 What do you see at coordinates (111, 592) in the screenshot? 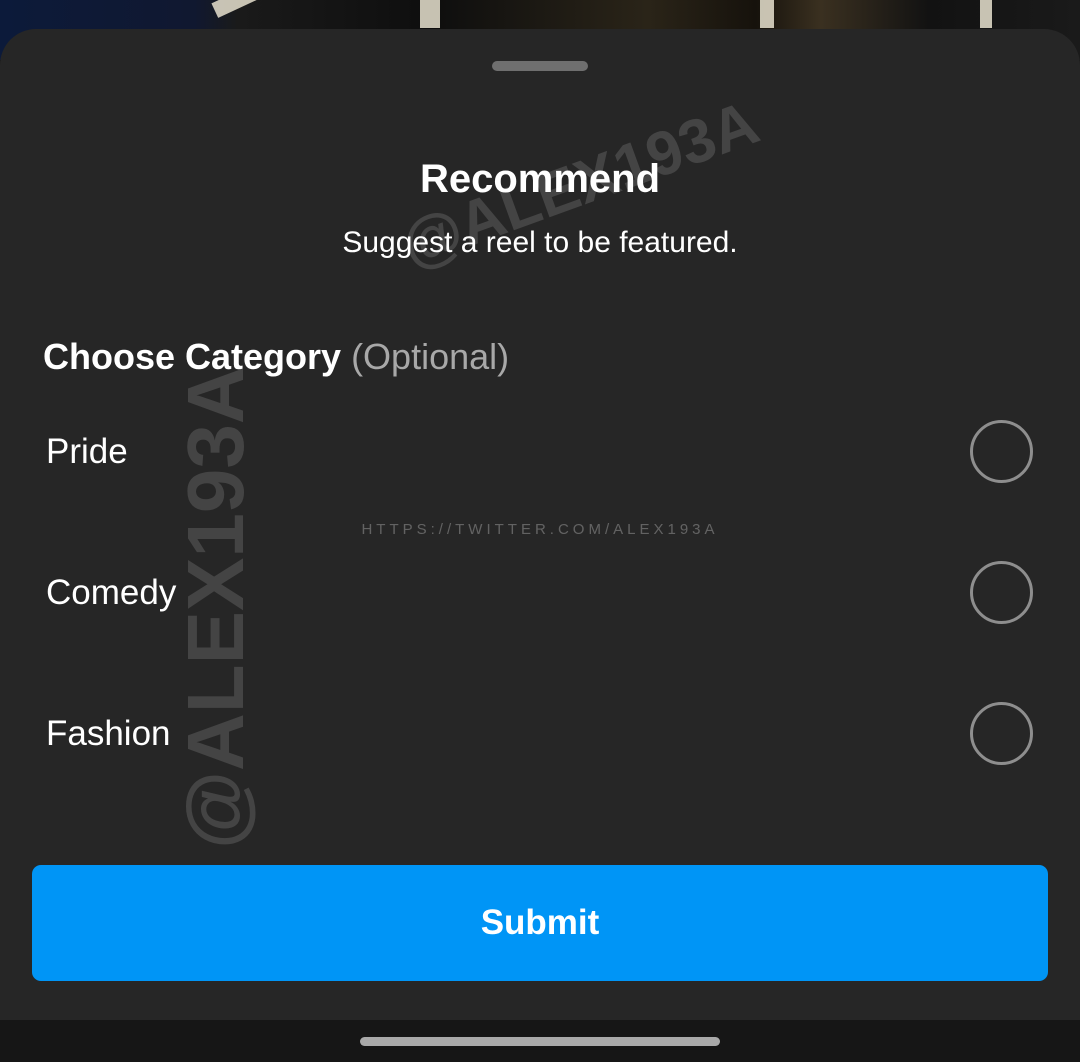
I see `category-option-label: Comedy` at bounding box center [111, 592].